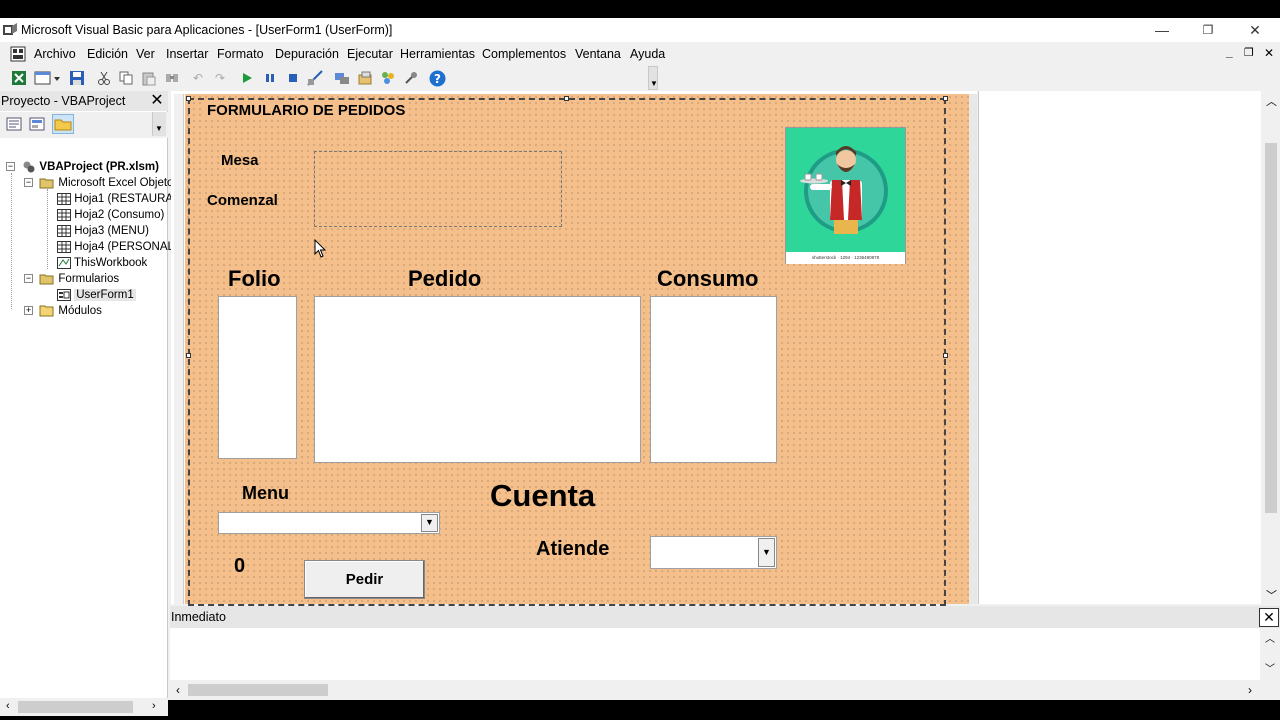  What do you see at coordinates (102, 263) in the screenshot?
I see `tree-thisworkbook: ThisWorkbook` at bounding box center [102, 263].